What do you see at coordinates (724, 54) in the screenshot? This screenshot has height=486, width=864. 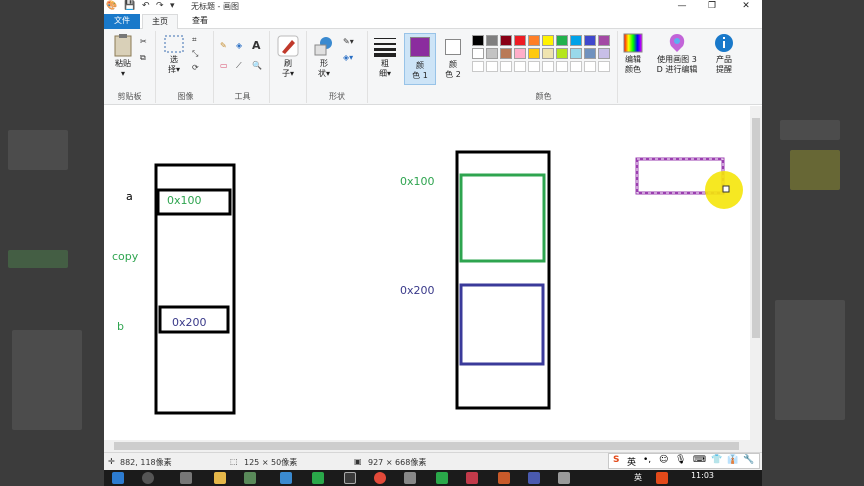 I see `product-alert-button: 产品 提醒` at bounding box center [724, 54].